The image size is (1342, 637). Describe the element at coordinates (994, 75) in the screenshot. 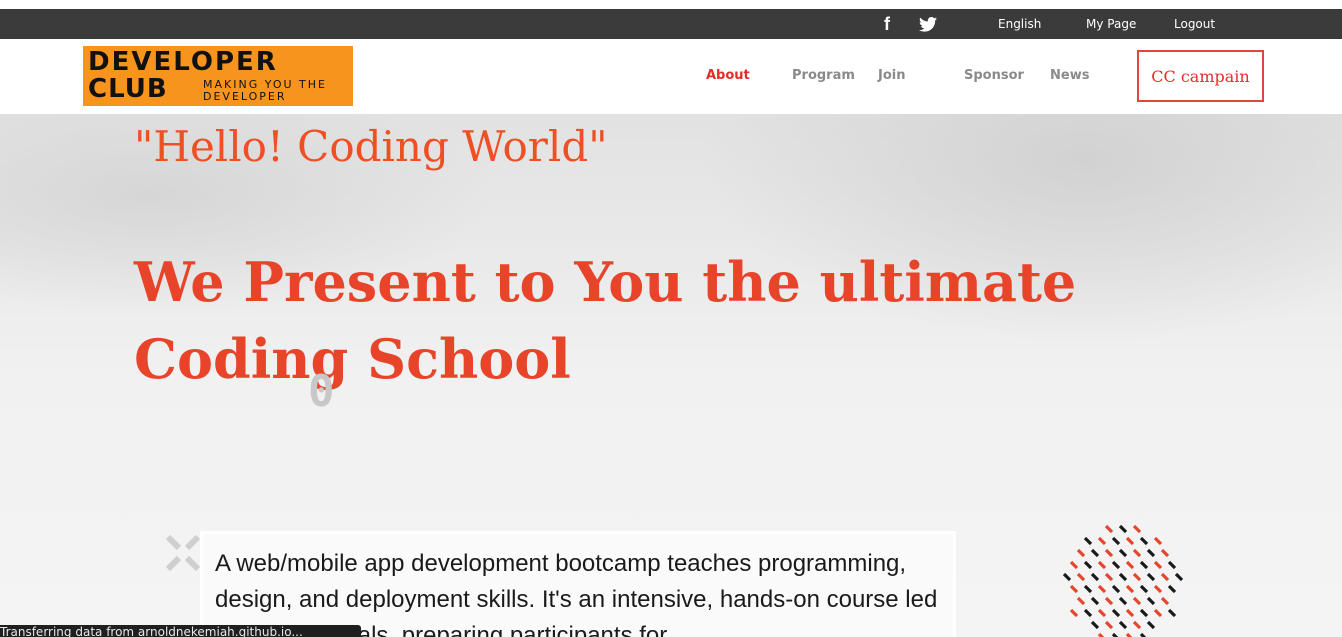

I see `nav-sponsor: Sponsor` at that location.